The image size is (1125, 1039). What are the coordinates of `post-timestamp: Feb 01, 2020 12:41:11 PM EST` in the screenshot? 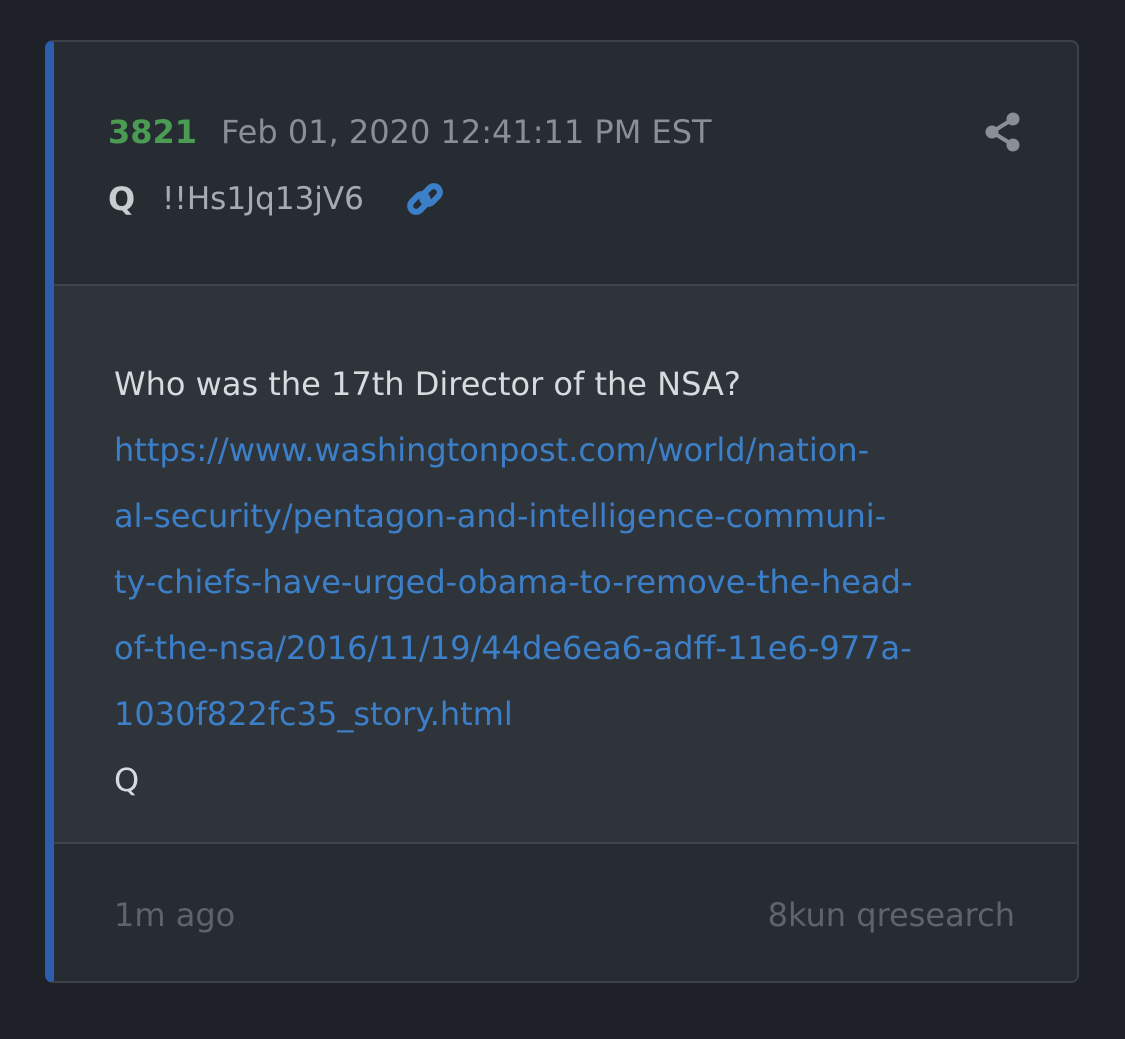 It's located at (466, 132).